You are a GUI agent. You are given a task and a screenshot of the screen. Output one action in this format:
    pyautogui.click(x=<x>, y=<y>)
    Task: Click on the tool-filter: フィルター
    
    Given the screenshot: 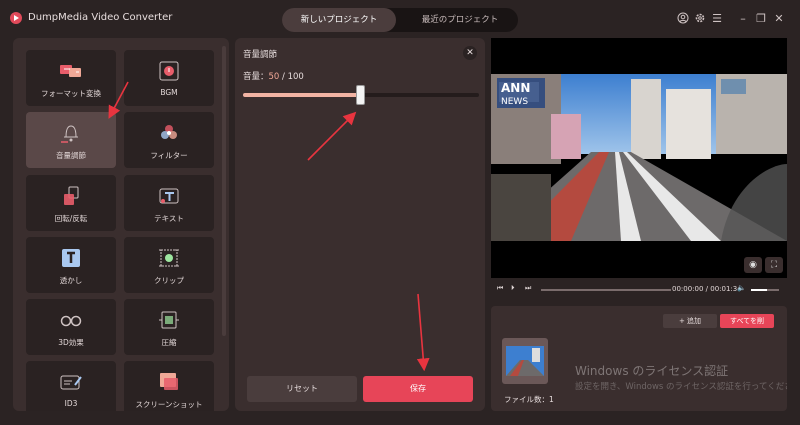 What is the action you would take?
    pyautogui.click(x=169, y=140)
    